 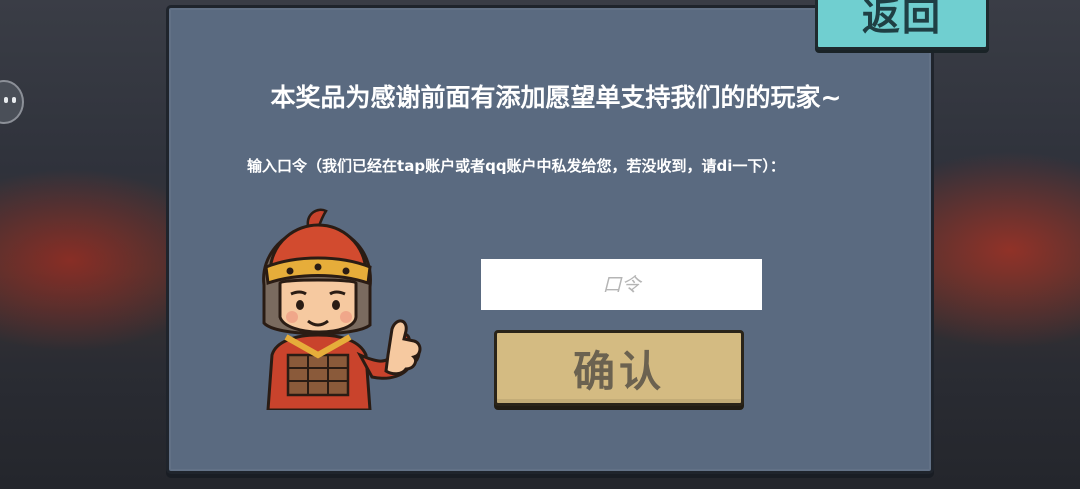 What do you see at coordinates (618, 371) in the screenshot?
I see `confirm-button-label: 确认` at bounding box center [618, 371].